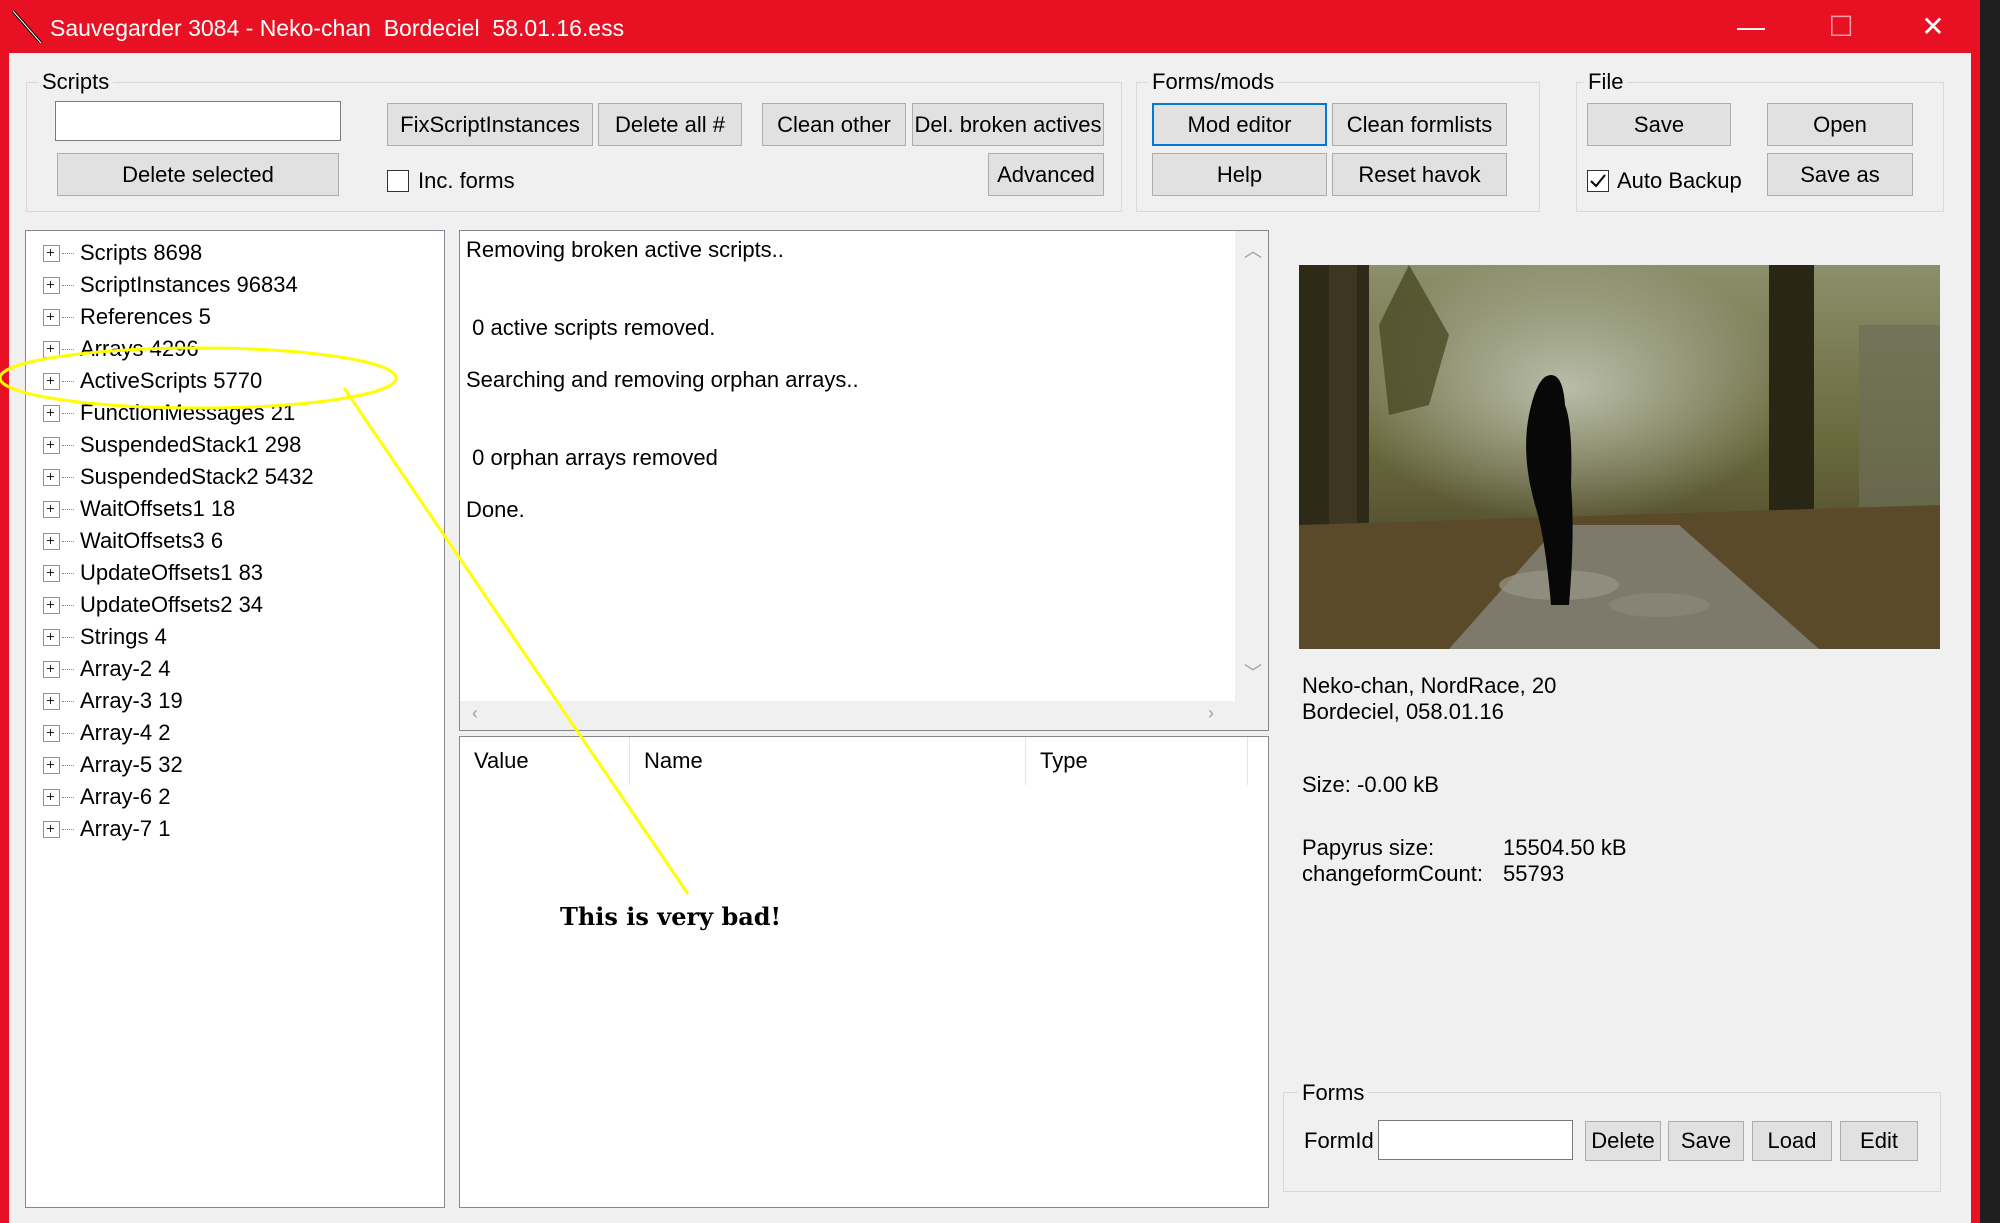  Describe the element at coordinates (1840, 124) in the screenshot. I see `open-button: Open` at that location.